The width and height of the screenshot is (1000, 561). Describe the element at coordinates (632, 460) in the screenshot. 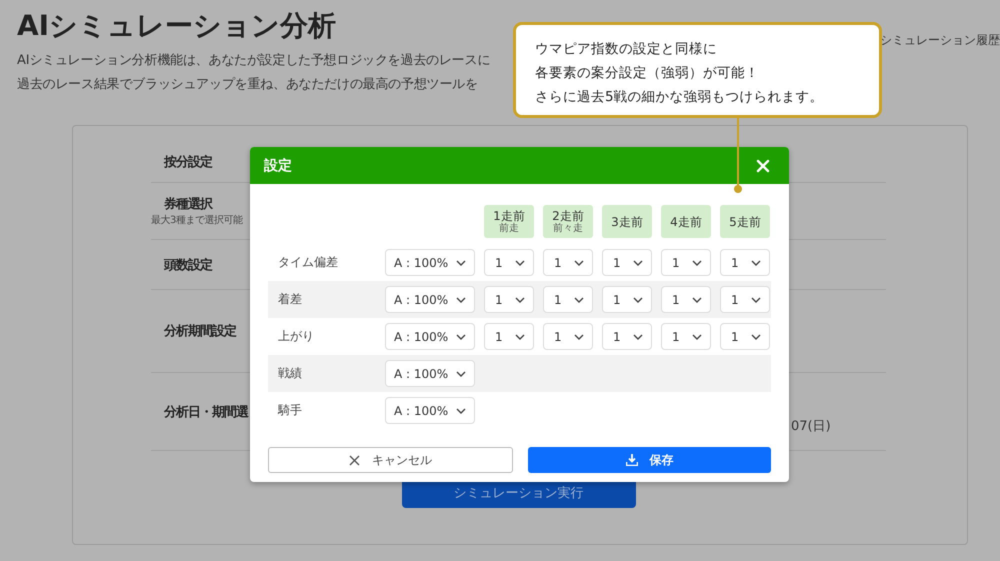

I see `download-icon` at that location.